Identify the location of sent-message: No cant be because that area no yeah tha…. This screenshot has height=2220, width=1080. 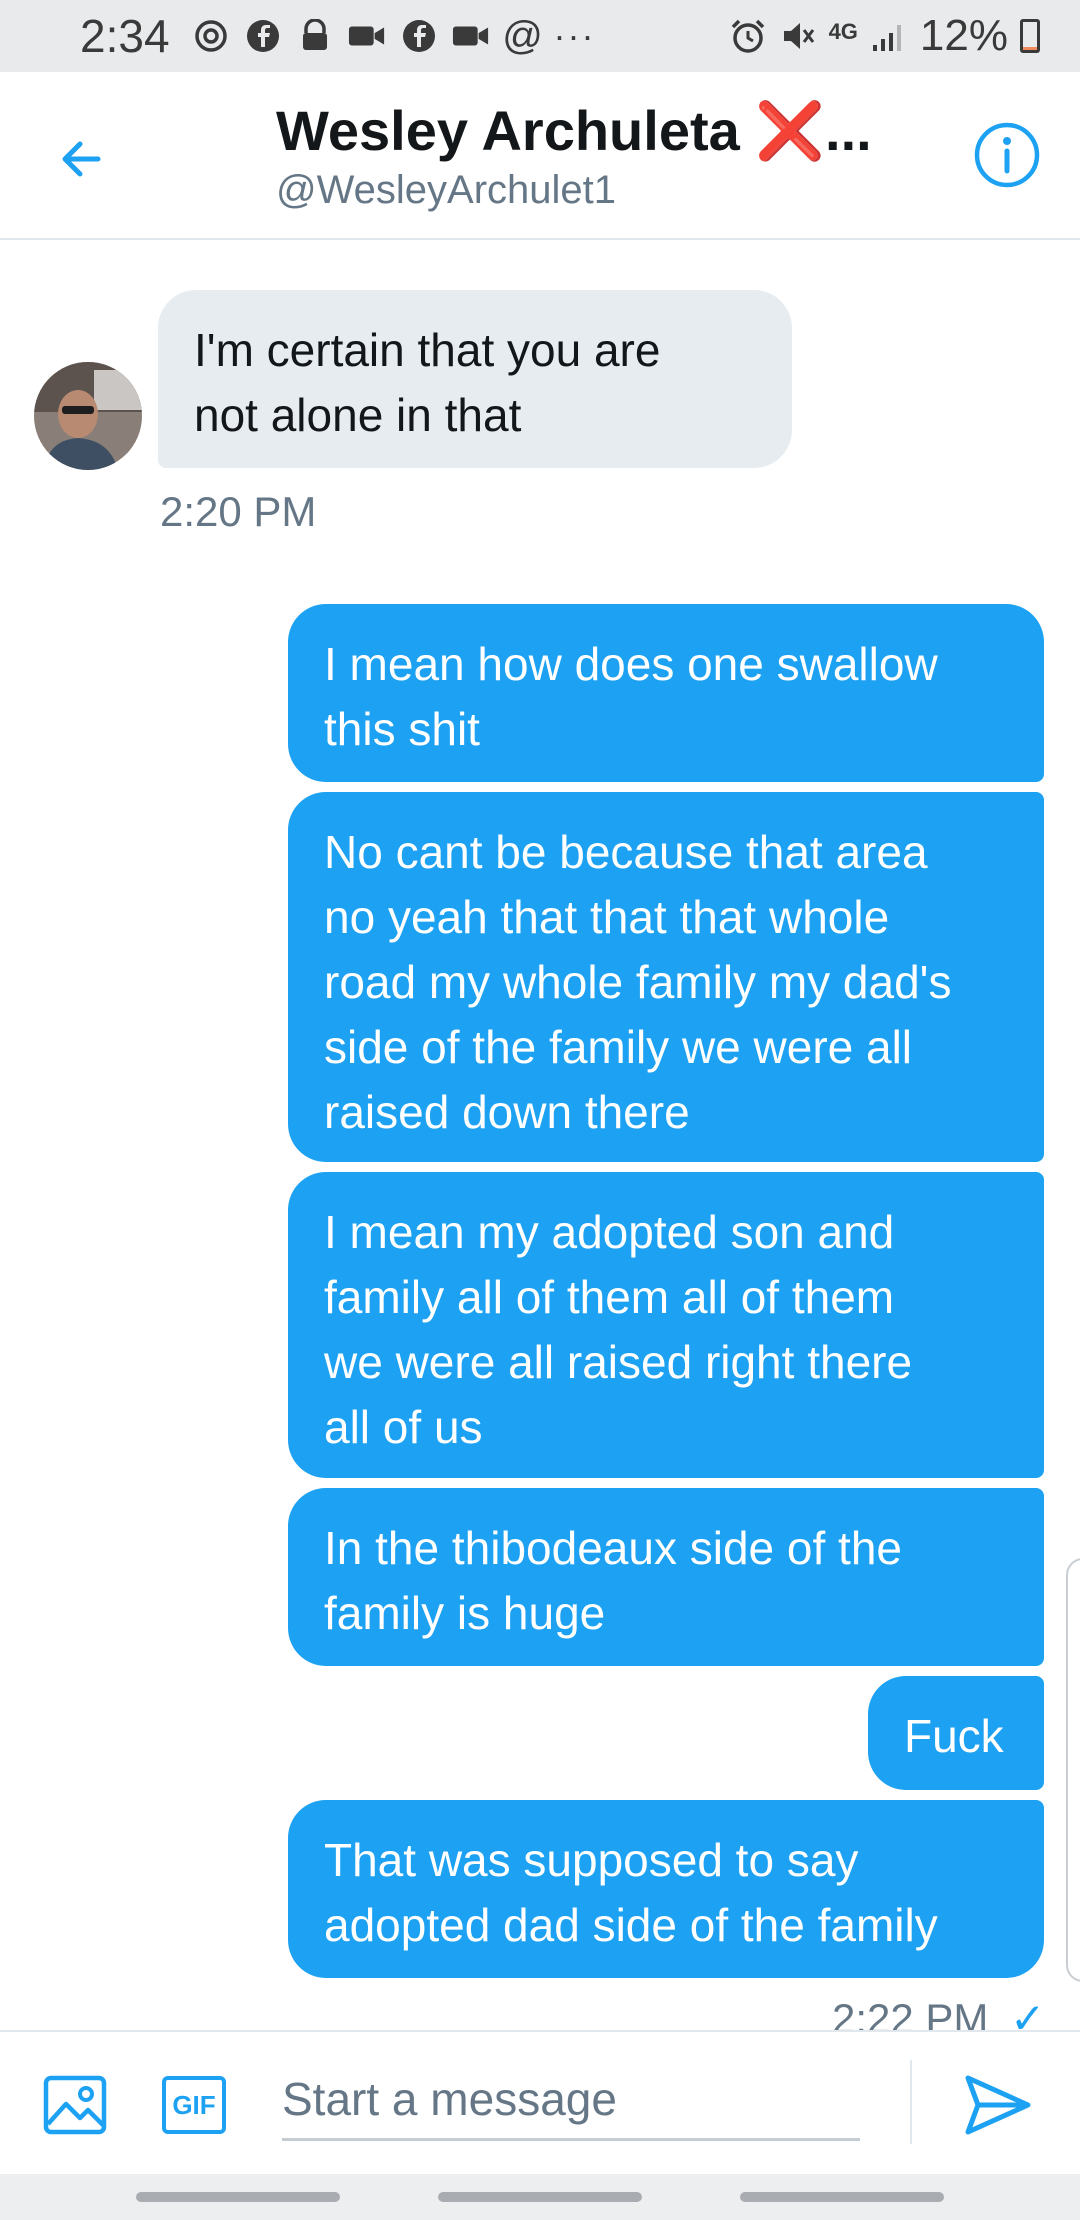
(666, 977).